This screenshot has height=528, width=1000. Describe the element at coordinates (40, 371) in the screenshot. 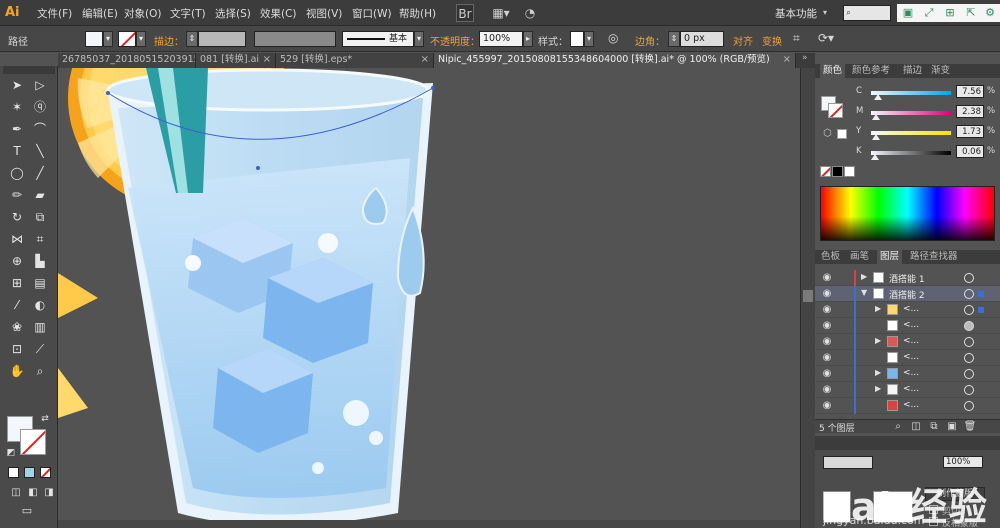

I see `zoom-tool-icon: ⌕` at that location.